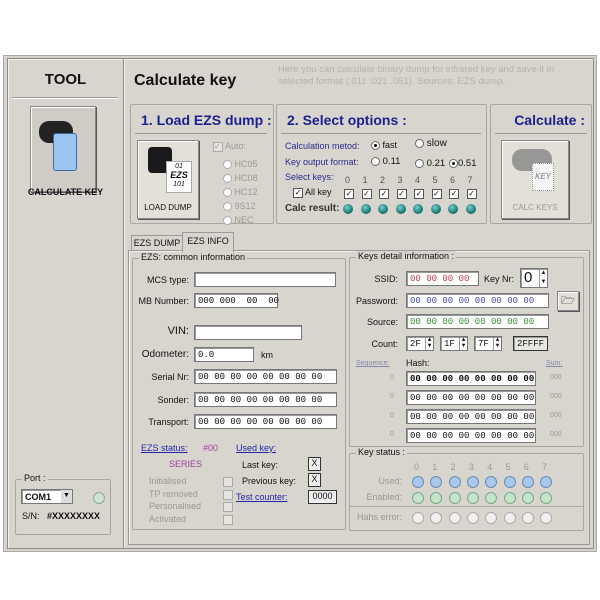  Describe the element at coordinates (535, 179) in the screenshot. I see `calc-keys-button: KEY CALC KEYS` at that location.